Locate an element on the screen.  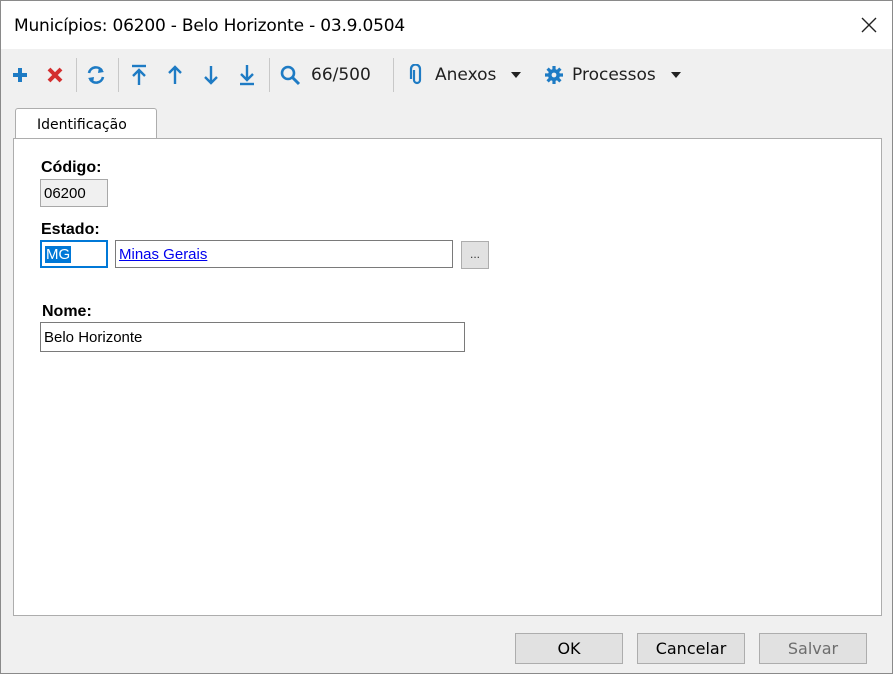
record-counter-text: 66/500 is located at coordinates (341, 75).